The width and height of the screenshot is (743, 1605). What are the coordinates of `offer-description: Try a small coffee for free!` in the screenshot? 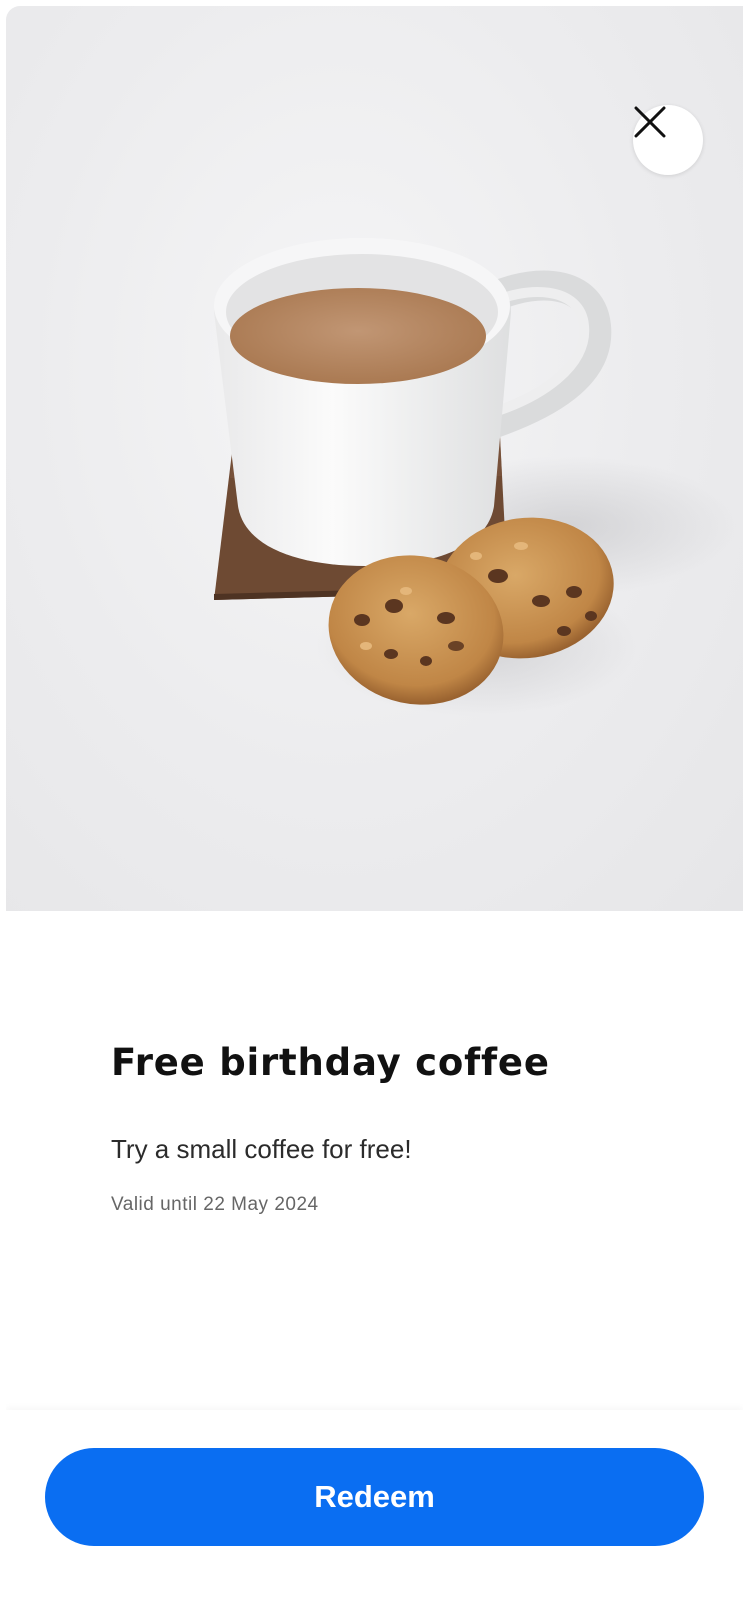 It's located at (261, 1149).